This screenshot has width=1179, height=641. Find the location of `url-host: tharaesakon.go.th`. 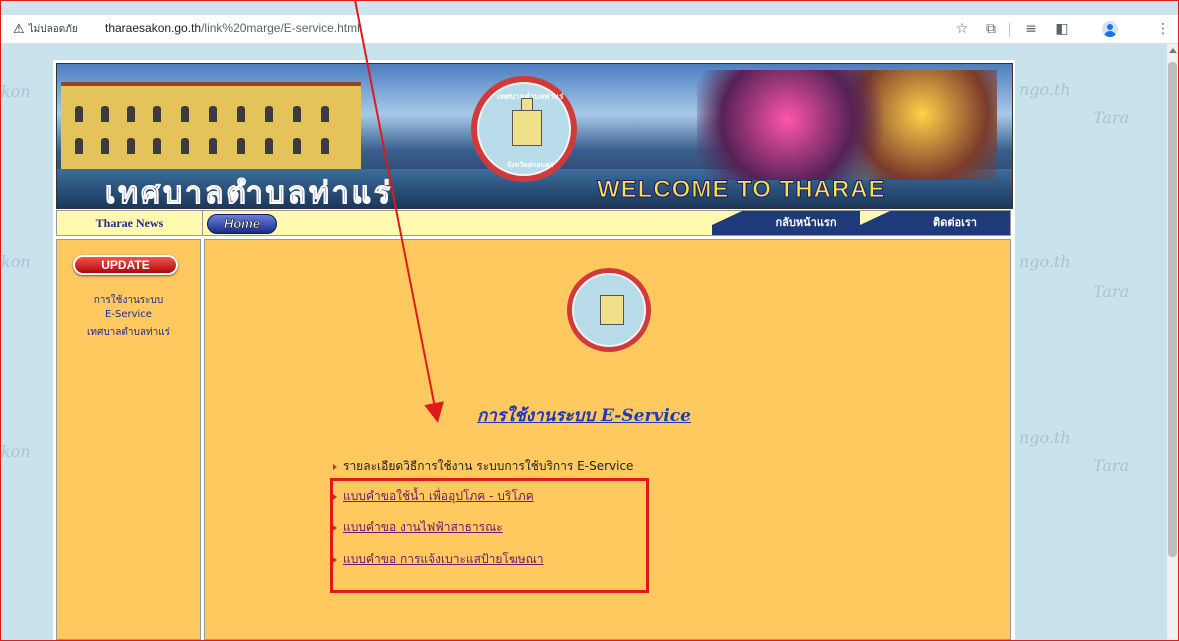

url-host: tharaesakon.go.th is located at coordinates (153, 28).